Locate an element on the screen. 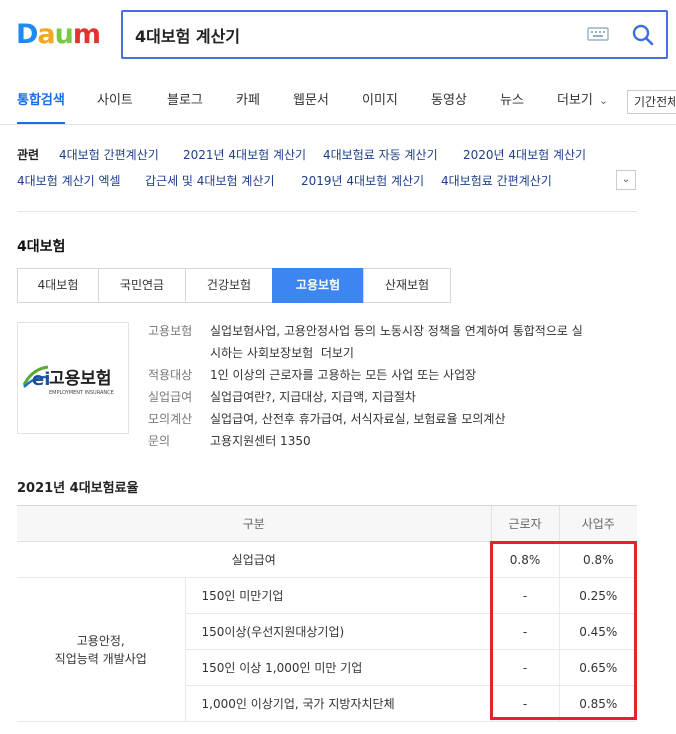 The width and height of the screenshot is (676, 734). col-worker: 근로자 is located at coordinates (524, 523).